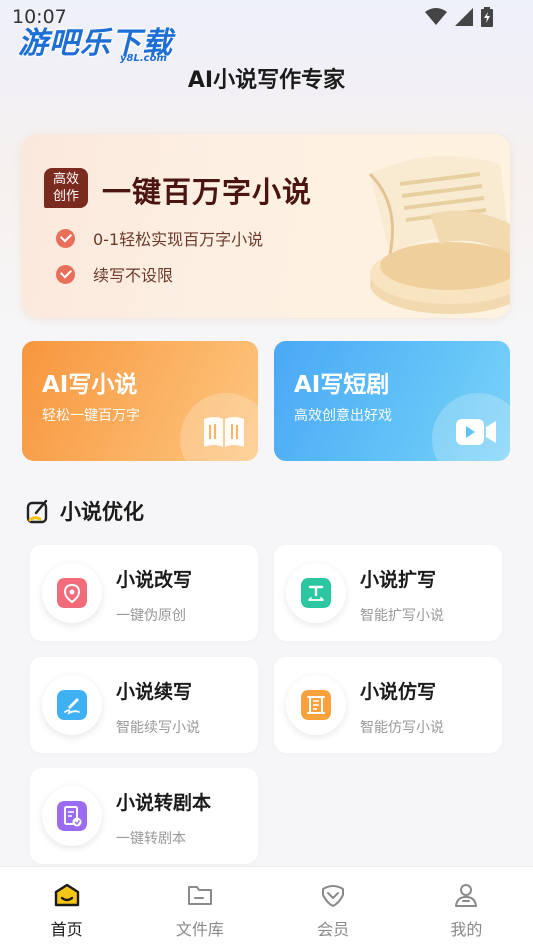 Image resolution: width=533 pixels, height=948 pixels. Describe the element at coordinates (333, 907) in the screenshot. I see `nav-item-vip: 会员` at that location.